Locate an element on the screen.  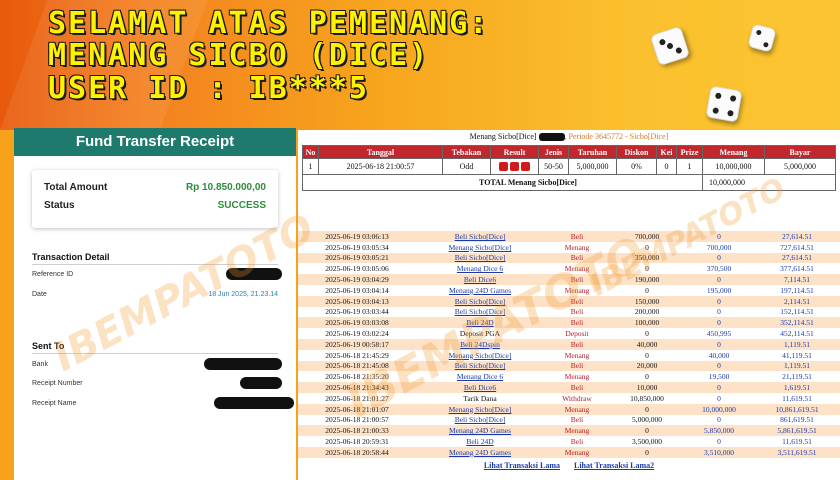
banner-line-1: SELAMAT ATAS PEMENANG: is located at coordinates (269, 23).